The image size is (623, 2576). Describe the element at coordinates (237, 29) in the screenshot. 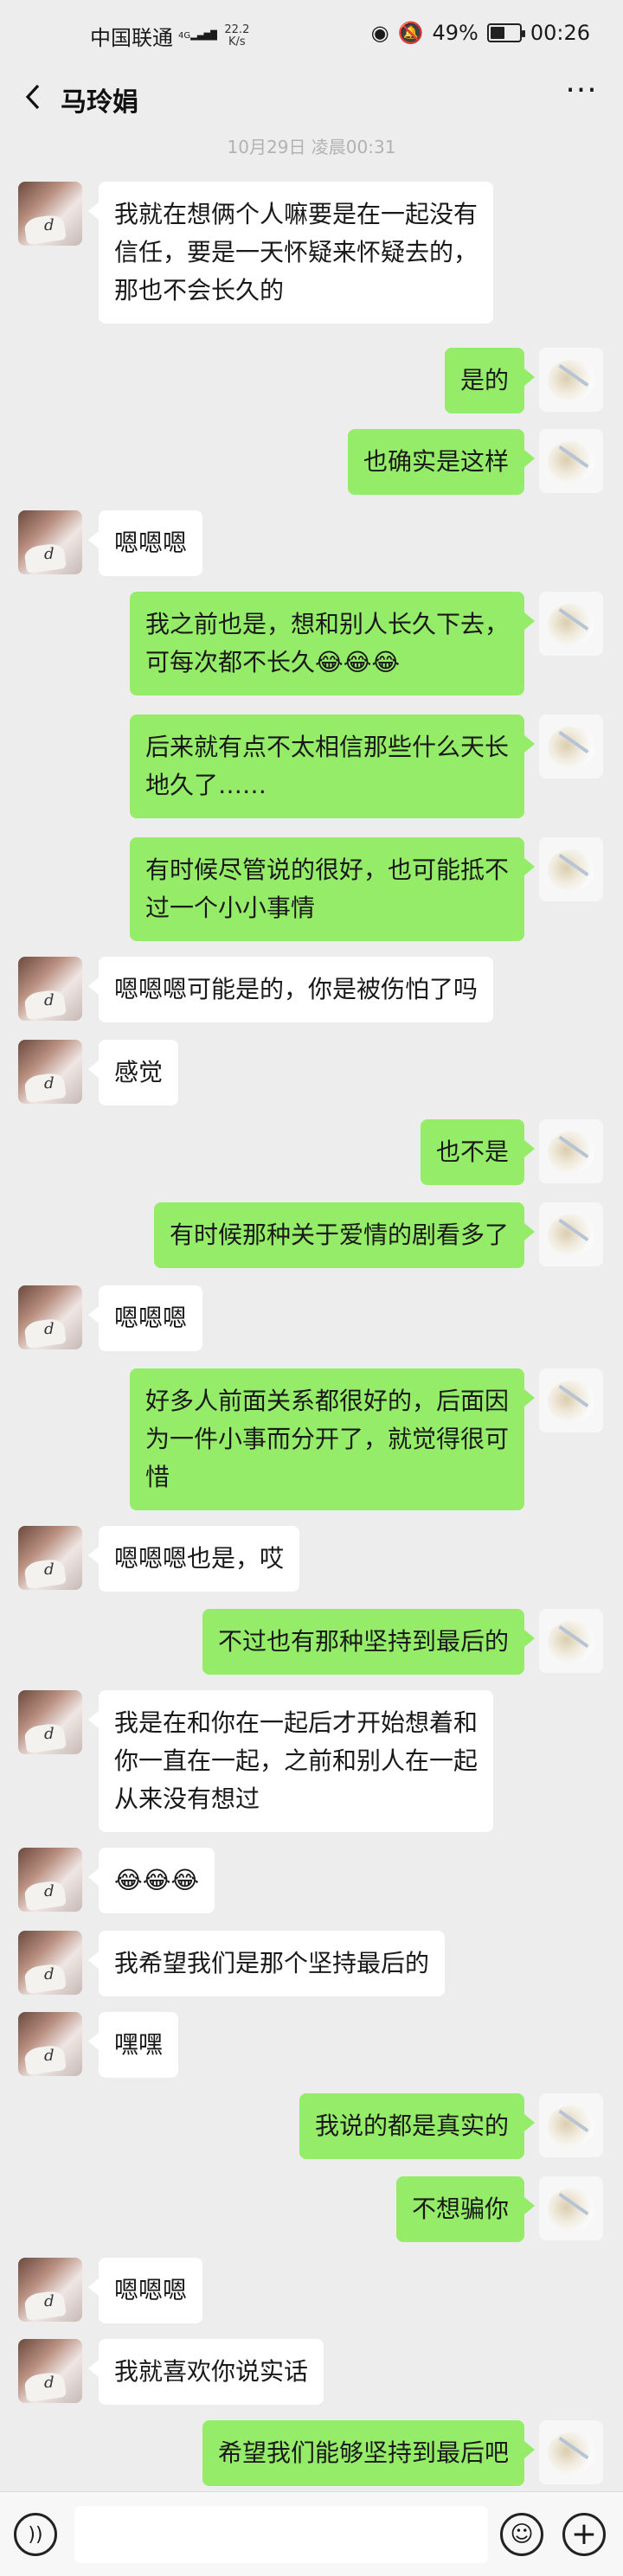

I see `net-speed-value: 22.2` at that location.